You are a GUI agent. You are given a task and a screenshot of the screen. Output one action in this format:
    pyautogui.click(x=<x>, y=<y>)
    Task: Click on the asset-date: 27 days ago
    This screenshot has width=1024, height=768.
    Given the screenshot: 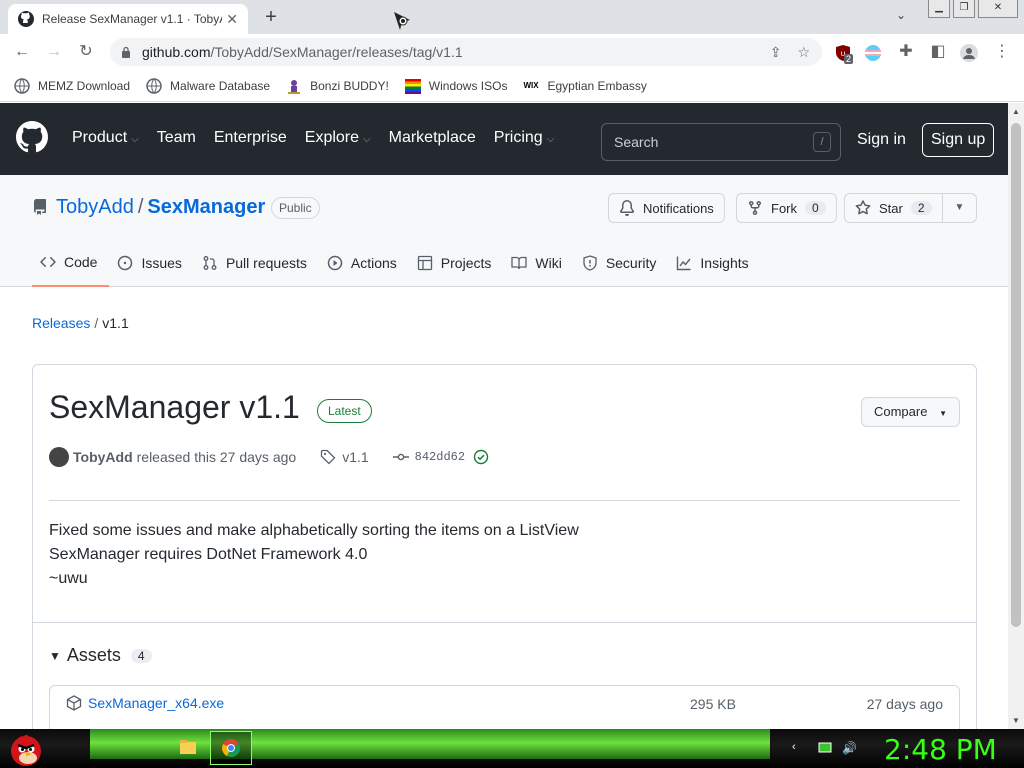 What is the action you would take?
    pyautogui.click(x=904, y=704)
    